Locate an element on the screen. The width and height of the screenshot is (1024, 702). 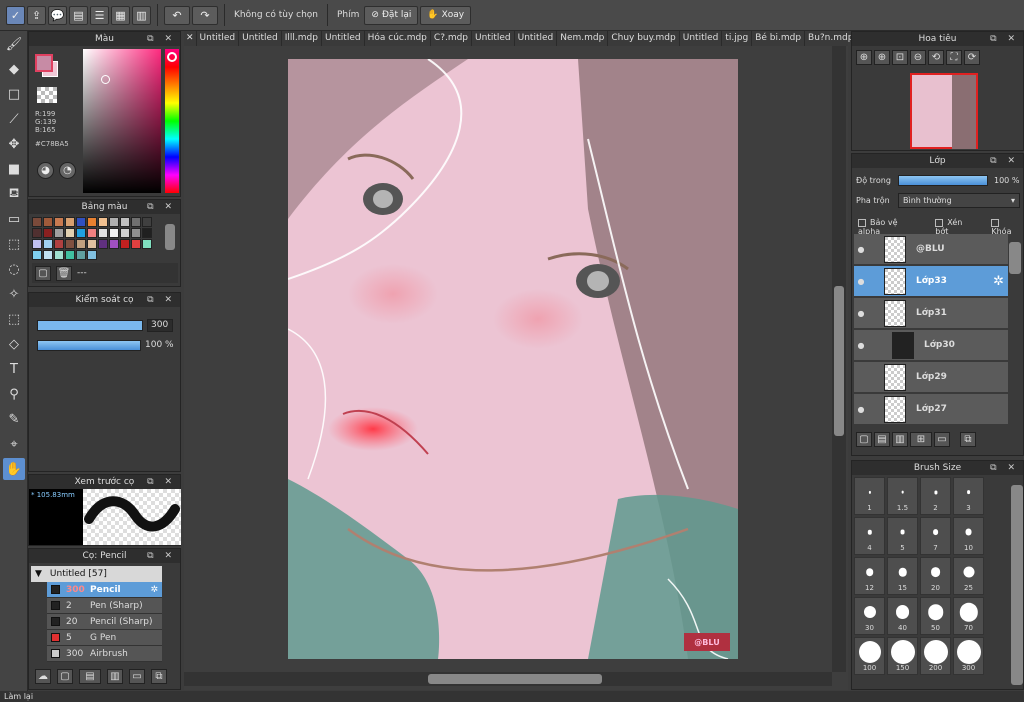
brush-tool-icon: 🖌 is located at coordinates (14, 44).